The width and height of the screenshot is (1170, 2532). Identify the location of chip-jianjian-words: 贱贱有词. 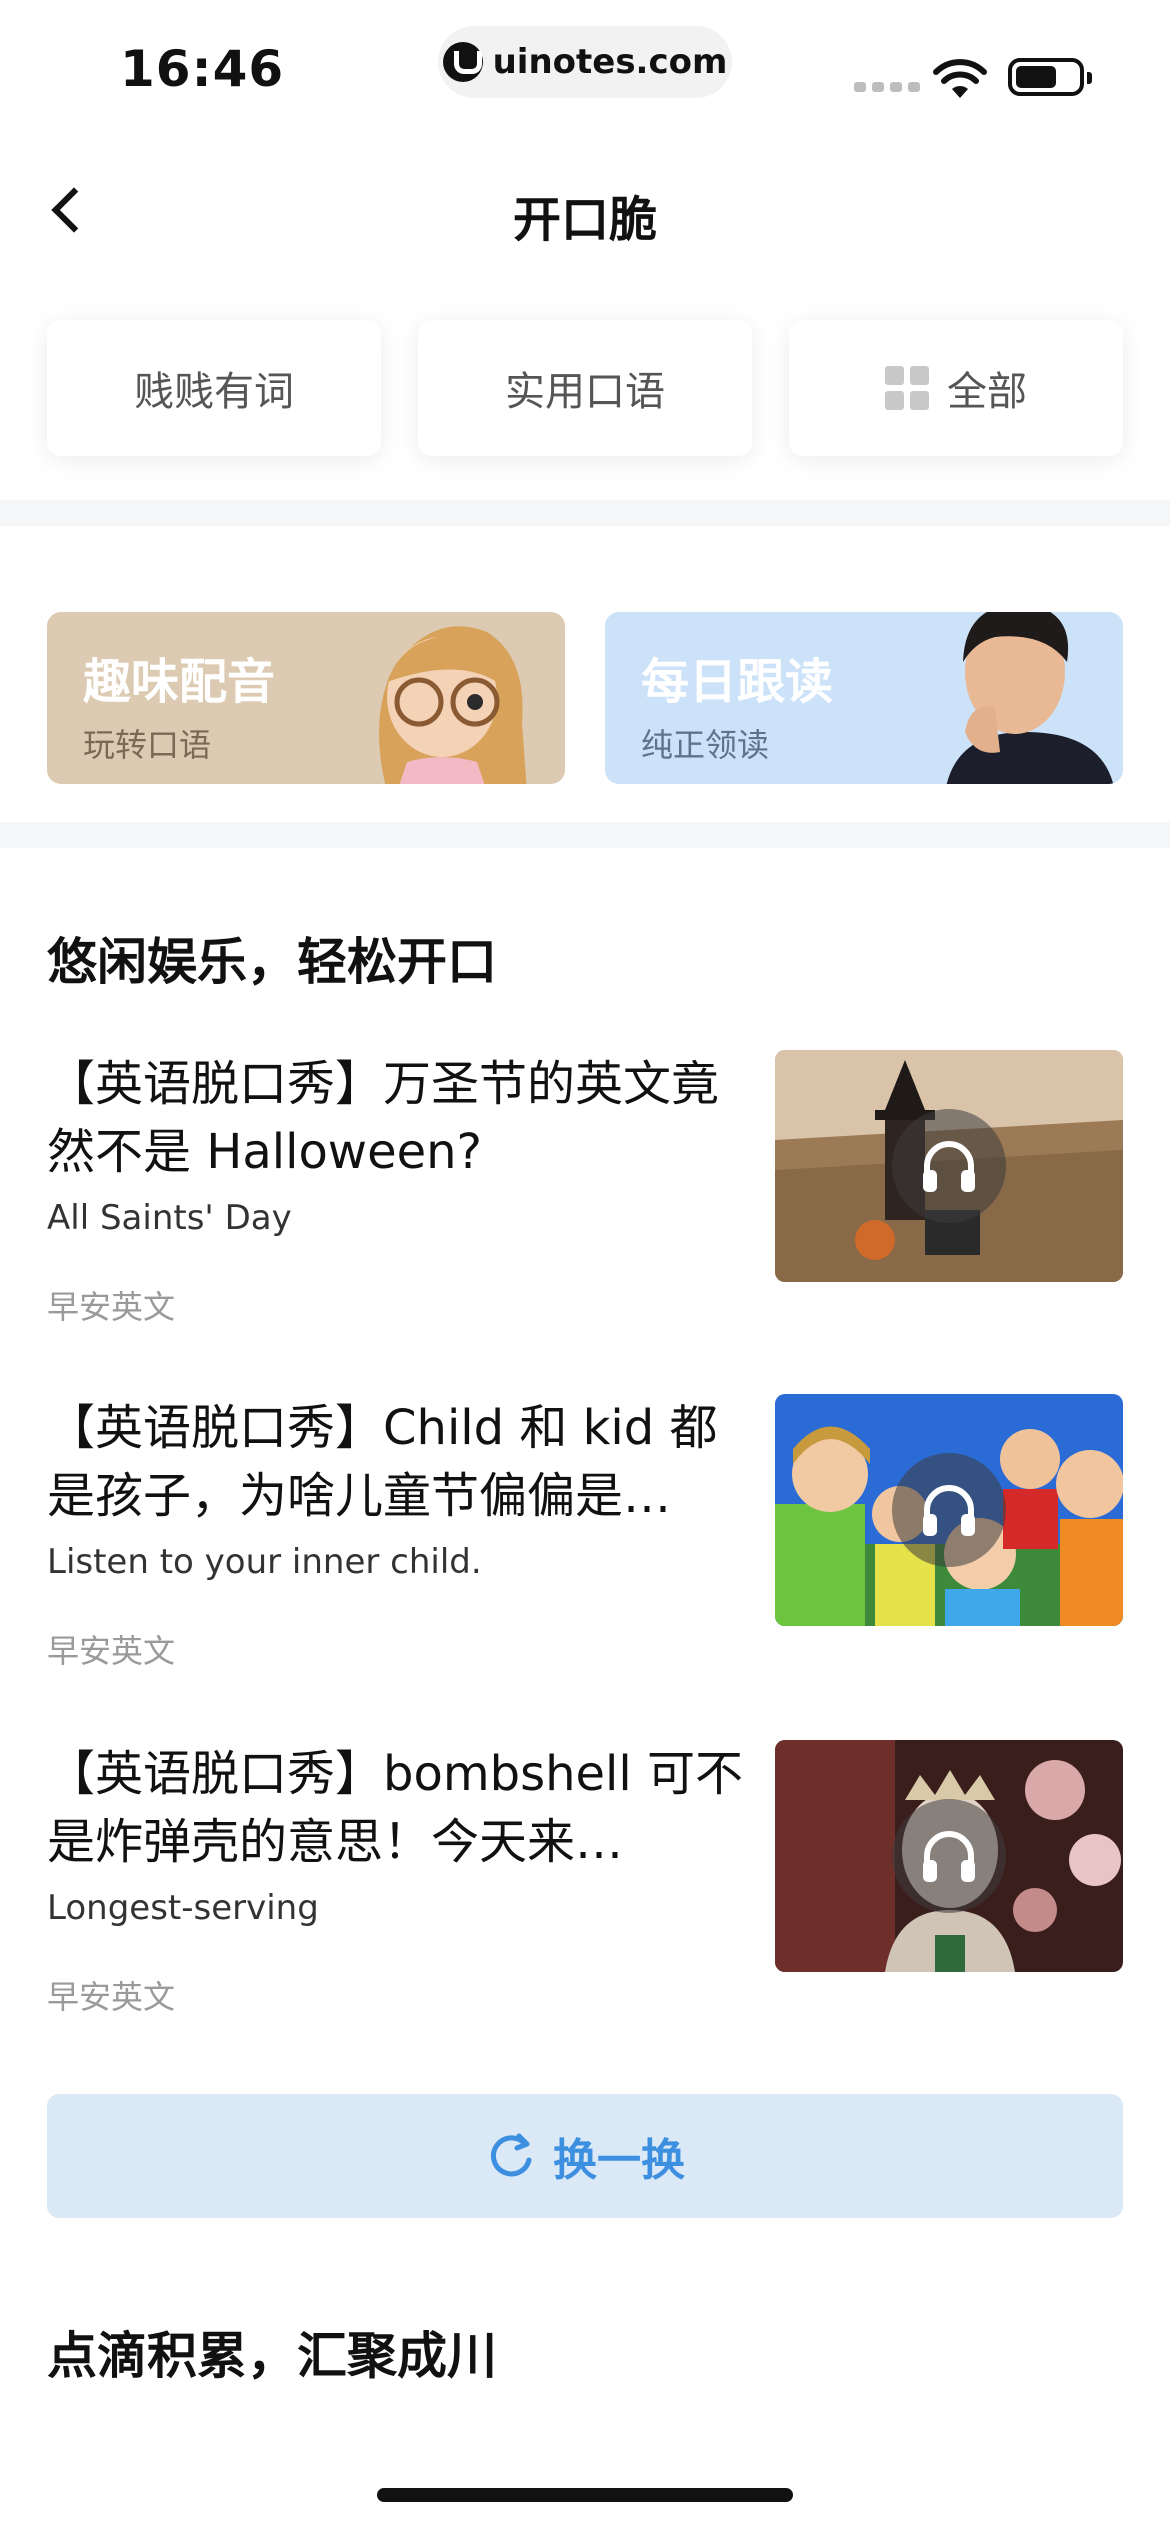
(214, 388).